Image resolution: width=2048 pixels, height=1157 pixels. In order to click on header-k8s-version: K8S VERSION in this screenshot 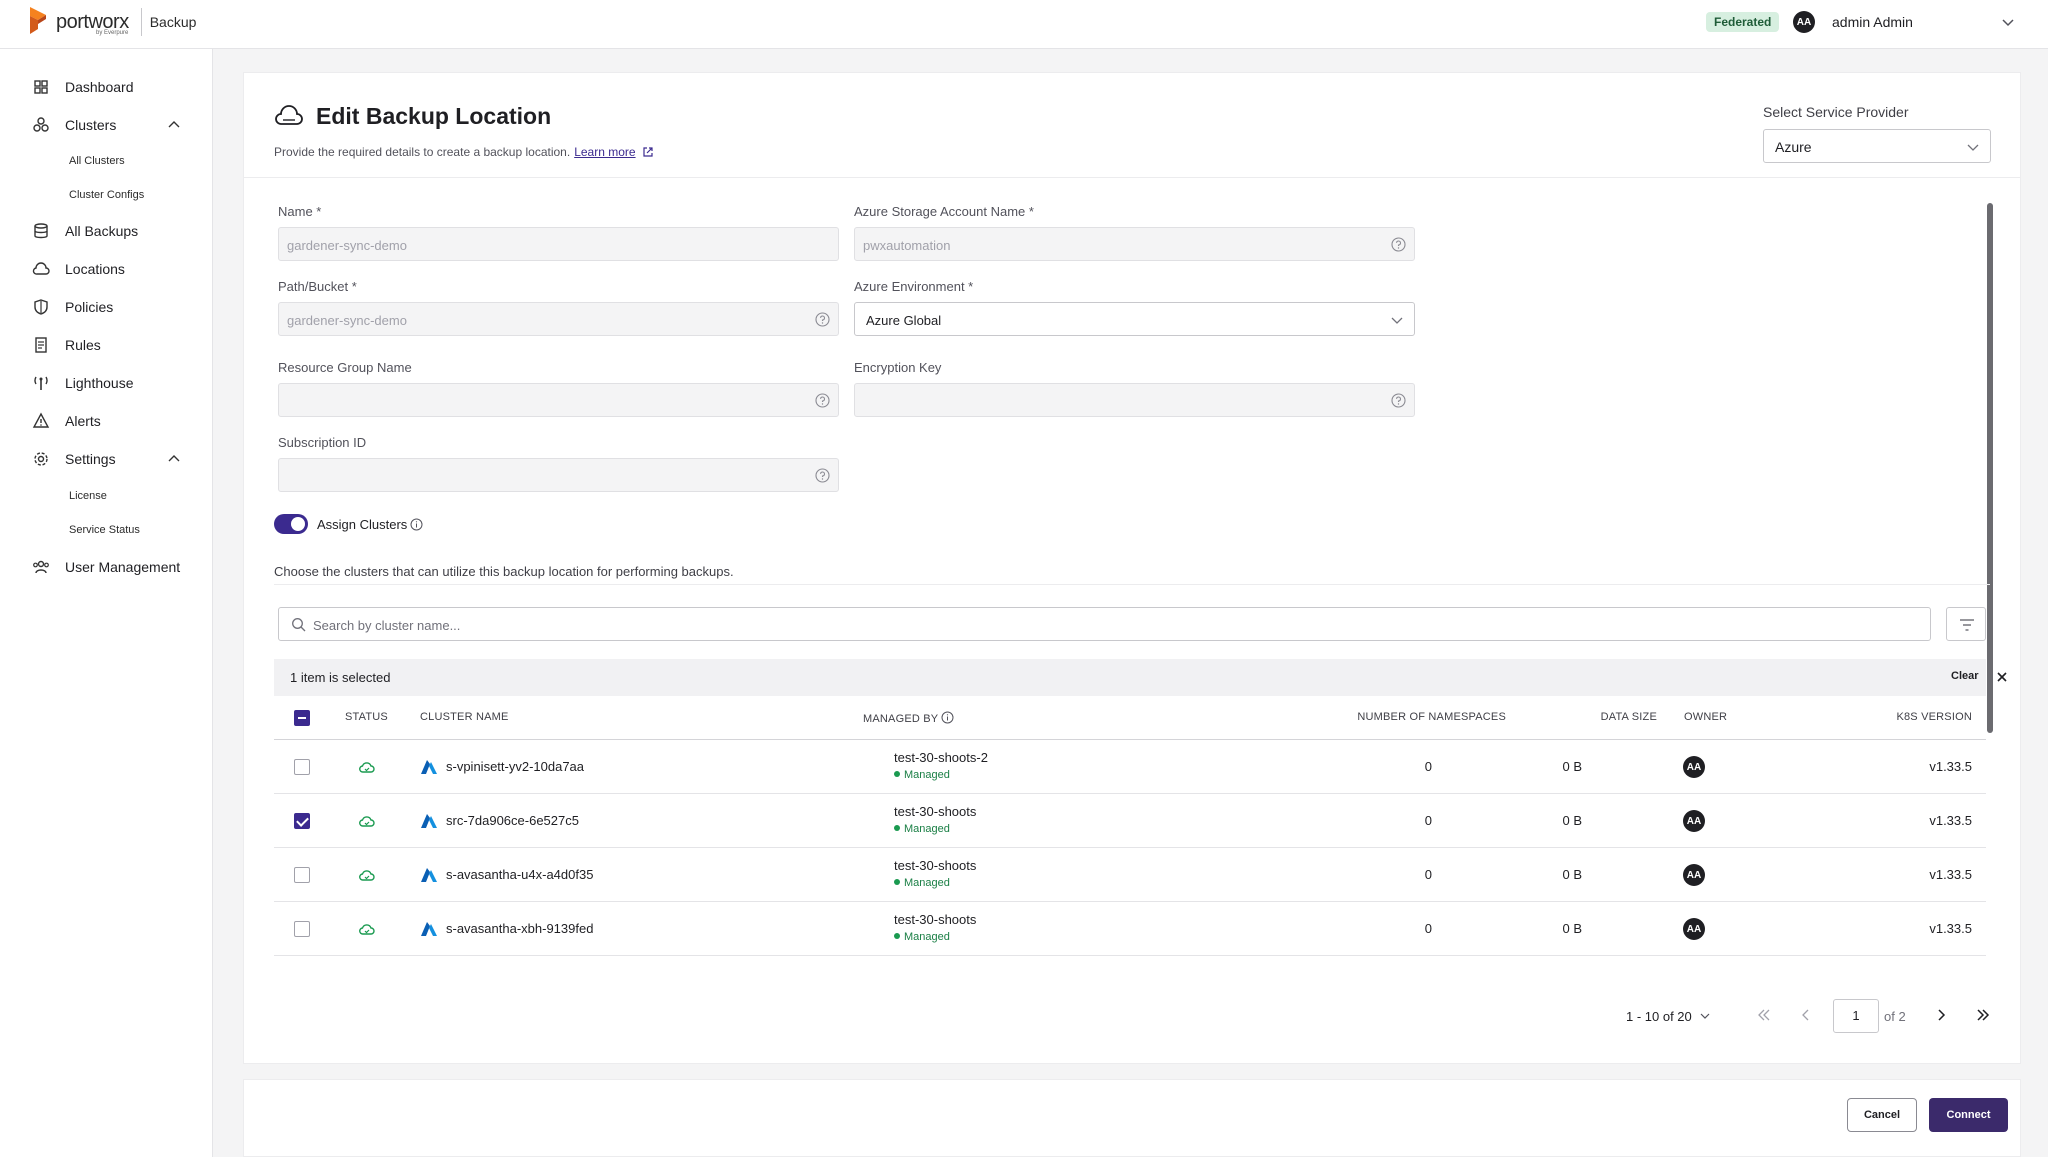, I will do `click(1898, 717)`.